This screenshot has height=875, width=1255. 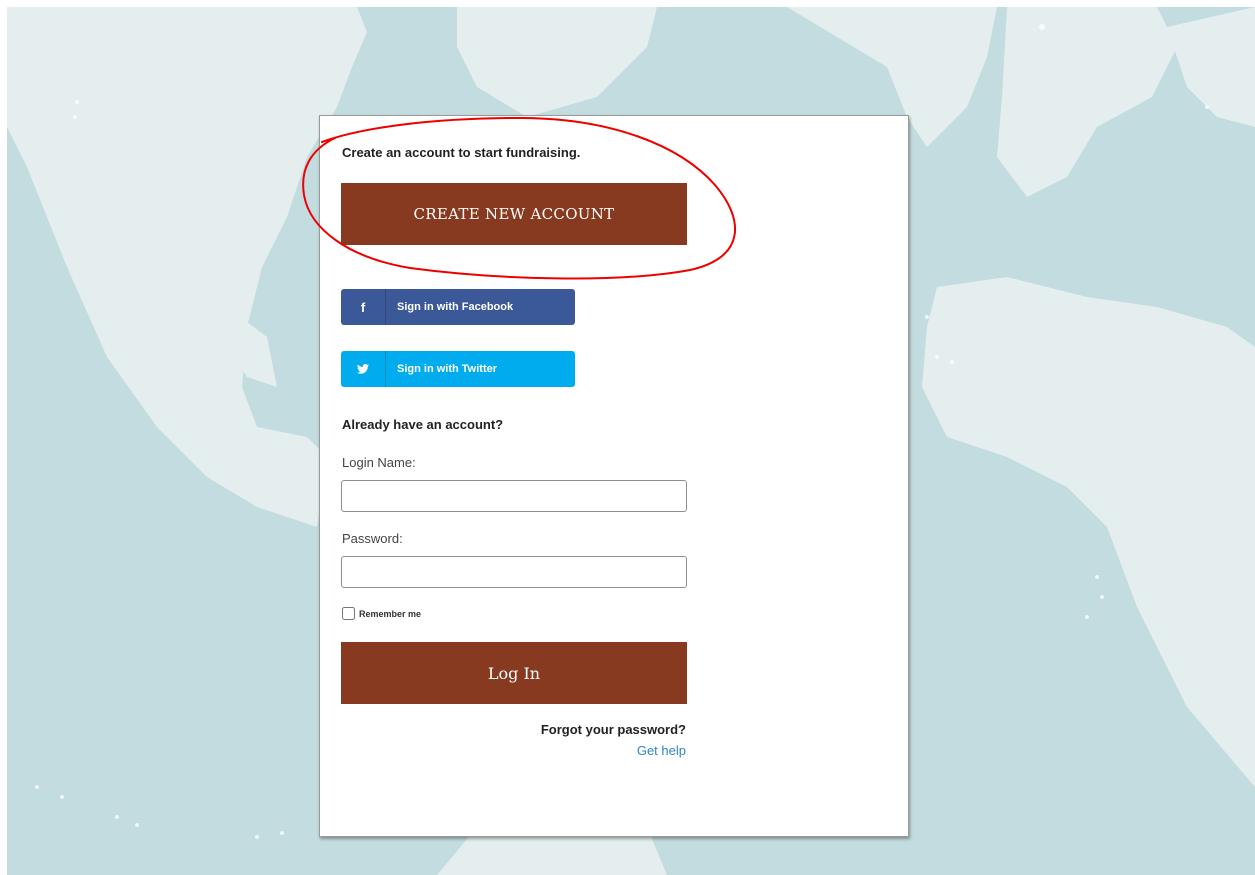 I want to click on create-account-button: CREATE NEW ACCOUNT, so click(x=514, y=214).